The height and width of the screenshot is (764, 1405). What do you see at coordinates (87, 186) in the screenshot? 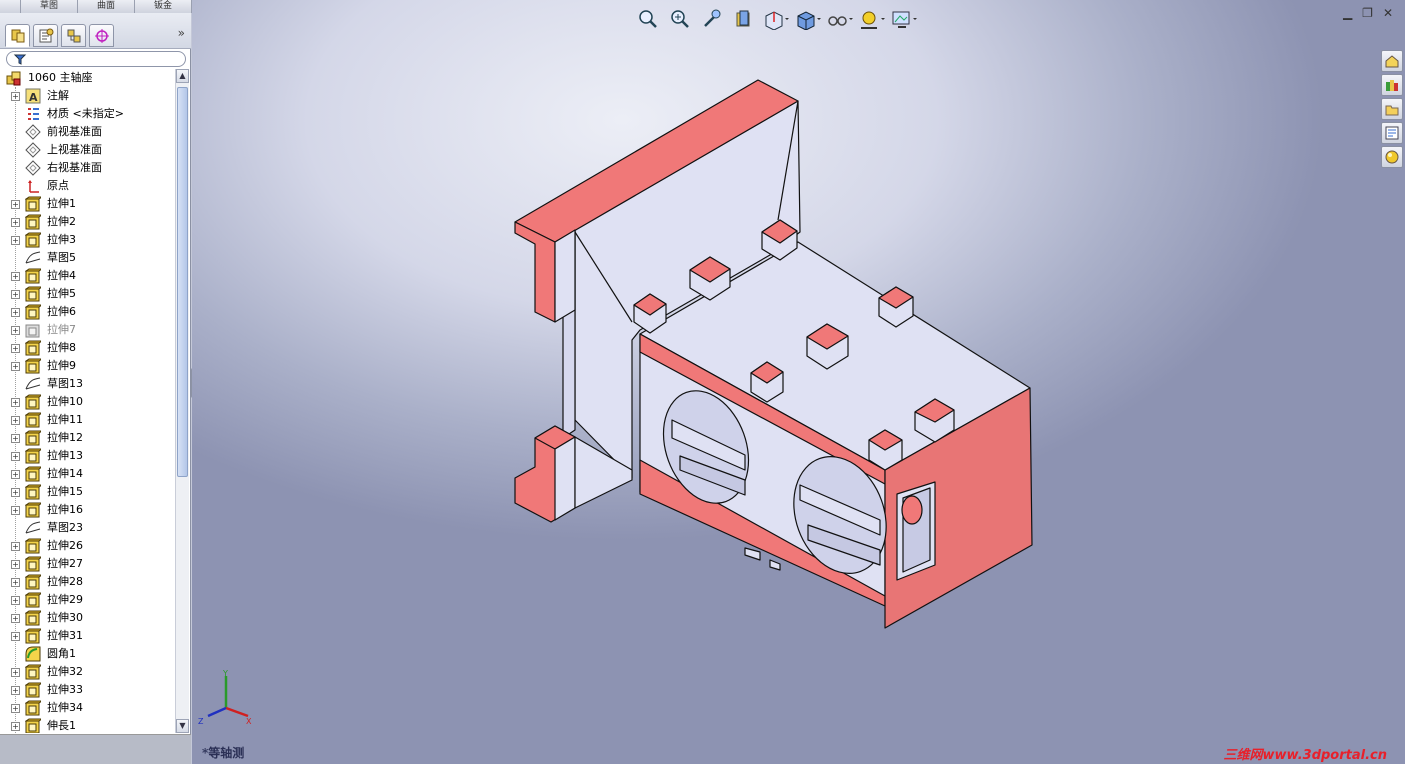
I see `tree-item: 原点` at bounding box center [87, 186].